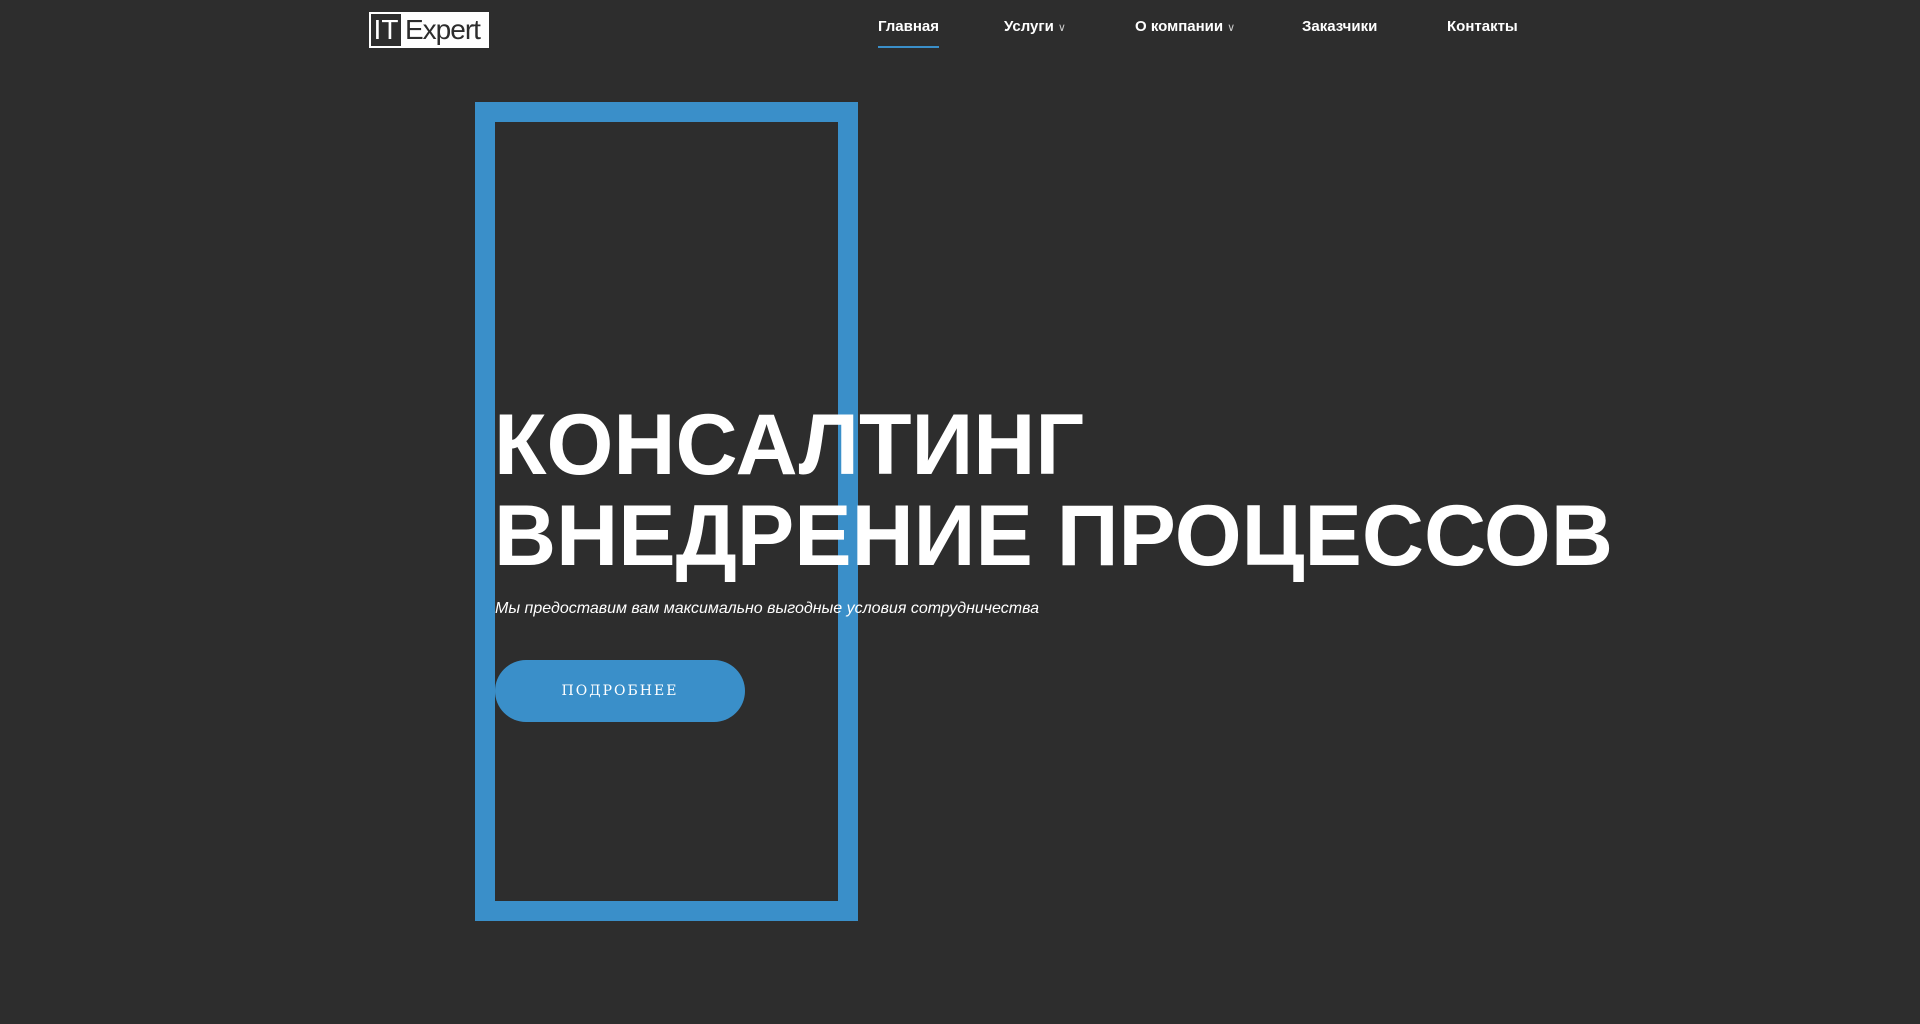 This screenshot has width=1920, height=1024. Describe the element at coordinates (1053, 536) in the screenshot. I see `hero-title-line2: ВНЕДРЕНИЕ ПРОЦЕССОВ` at that location.